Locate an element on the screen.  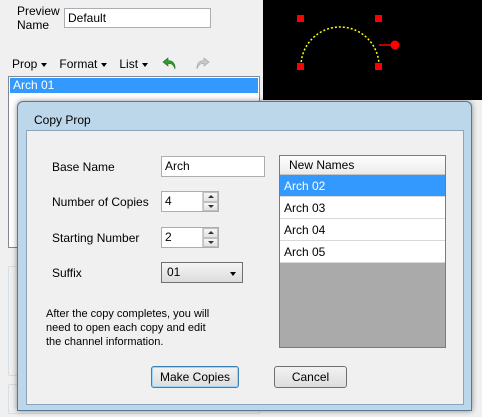
menu-list: List is located at coordinates (134, 64).